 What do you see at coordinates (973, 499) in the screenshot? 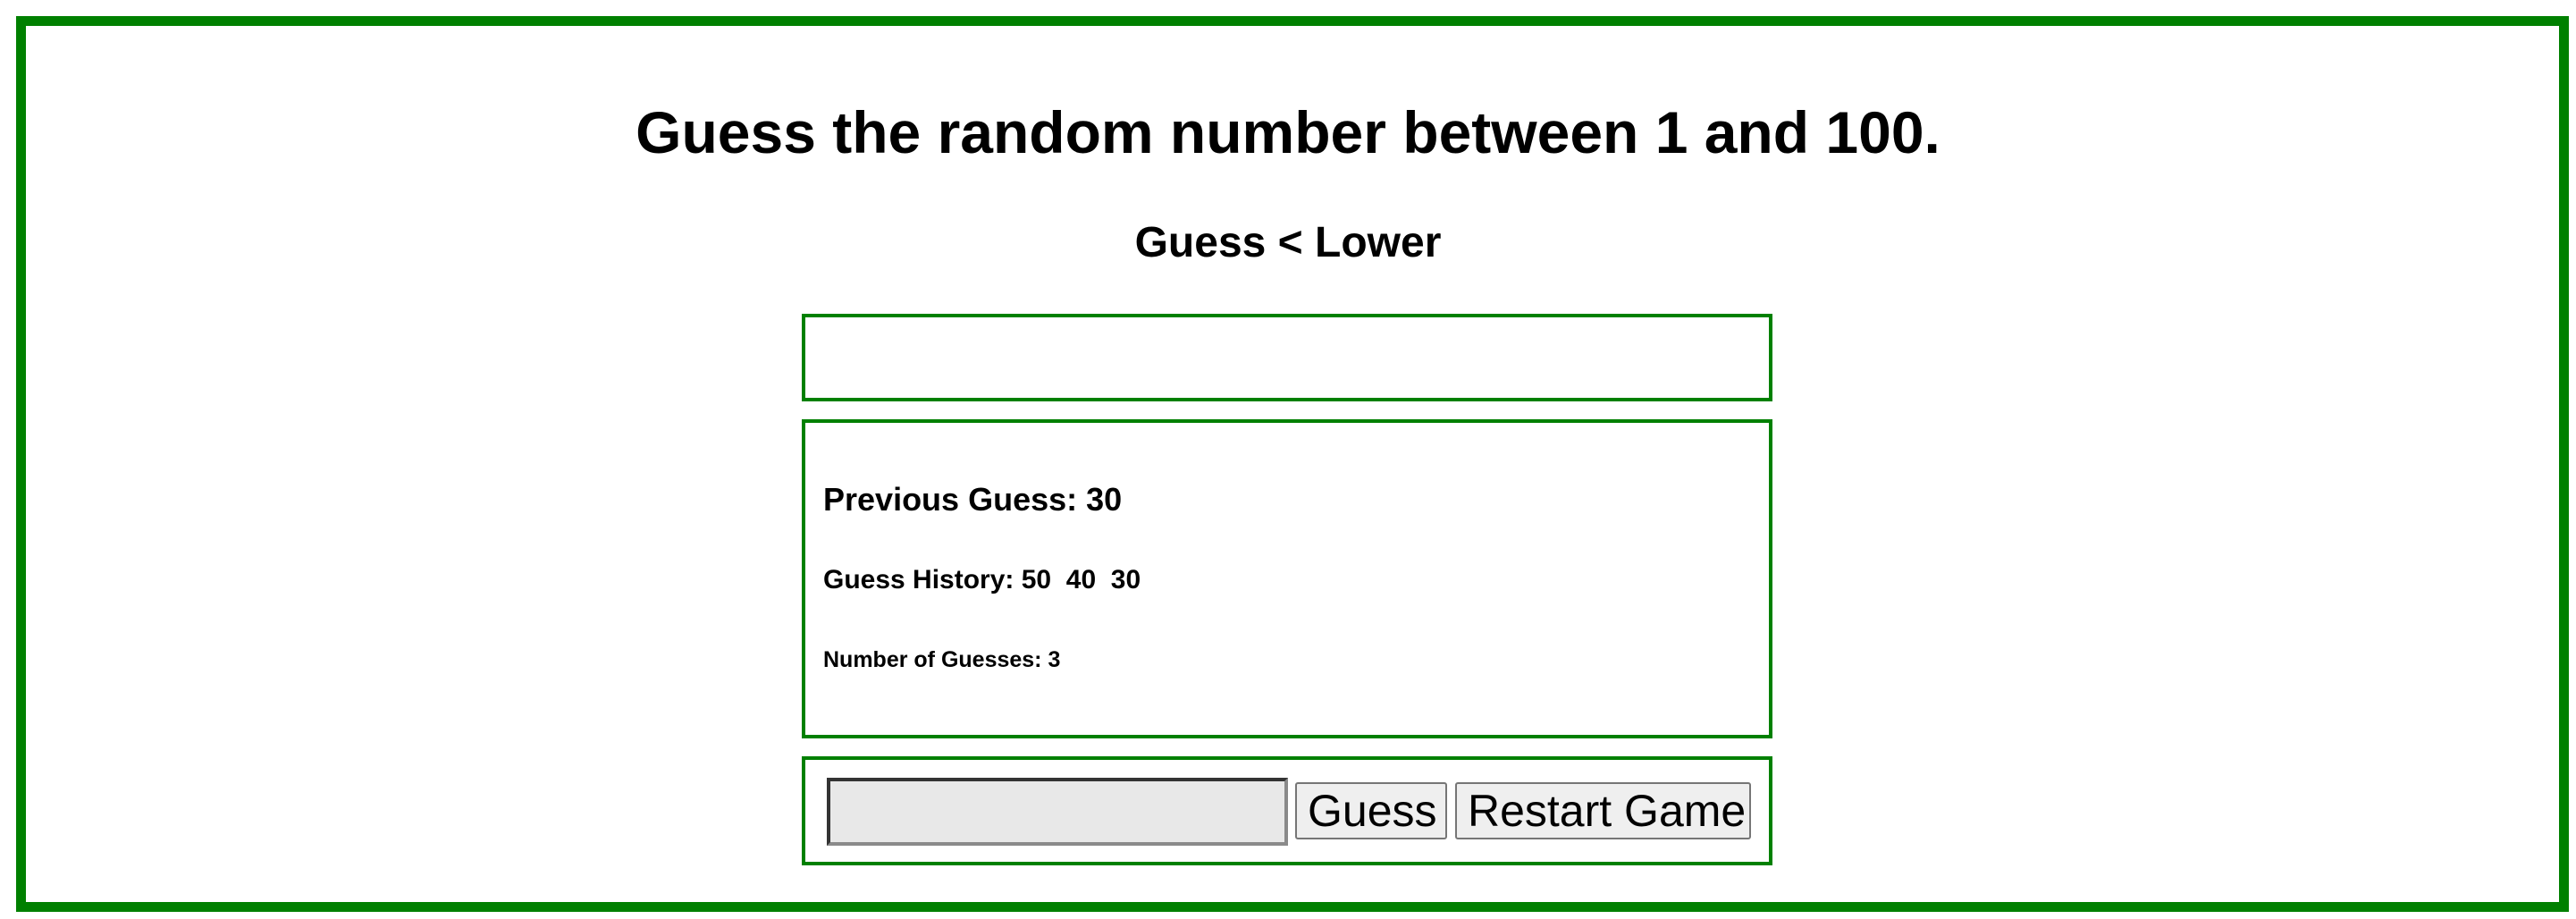
I see `previous-guess: Previous Guess: 30` at bounding box center [973, 499].